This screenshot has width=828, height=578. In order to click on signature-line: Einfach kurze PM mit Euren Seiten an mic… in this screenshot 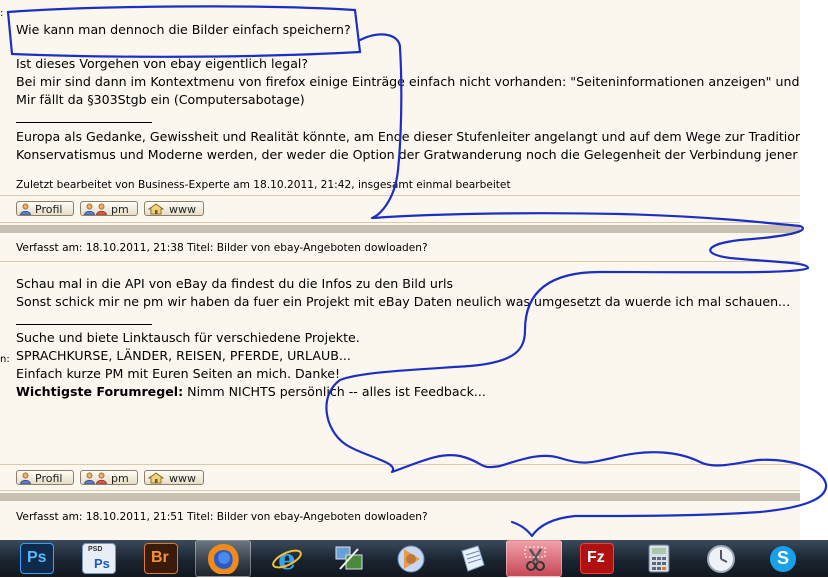, I will do `click(178, 373)`.